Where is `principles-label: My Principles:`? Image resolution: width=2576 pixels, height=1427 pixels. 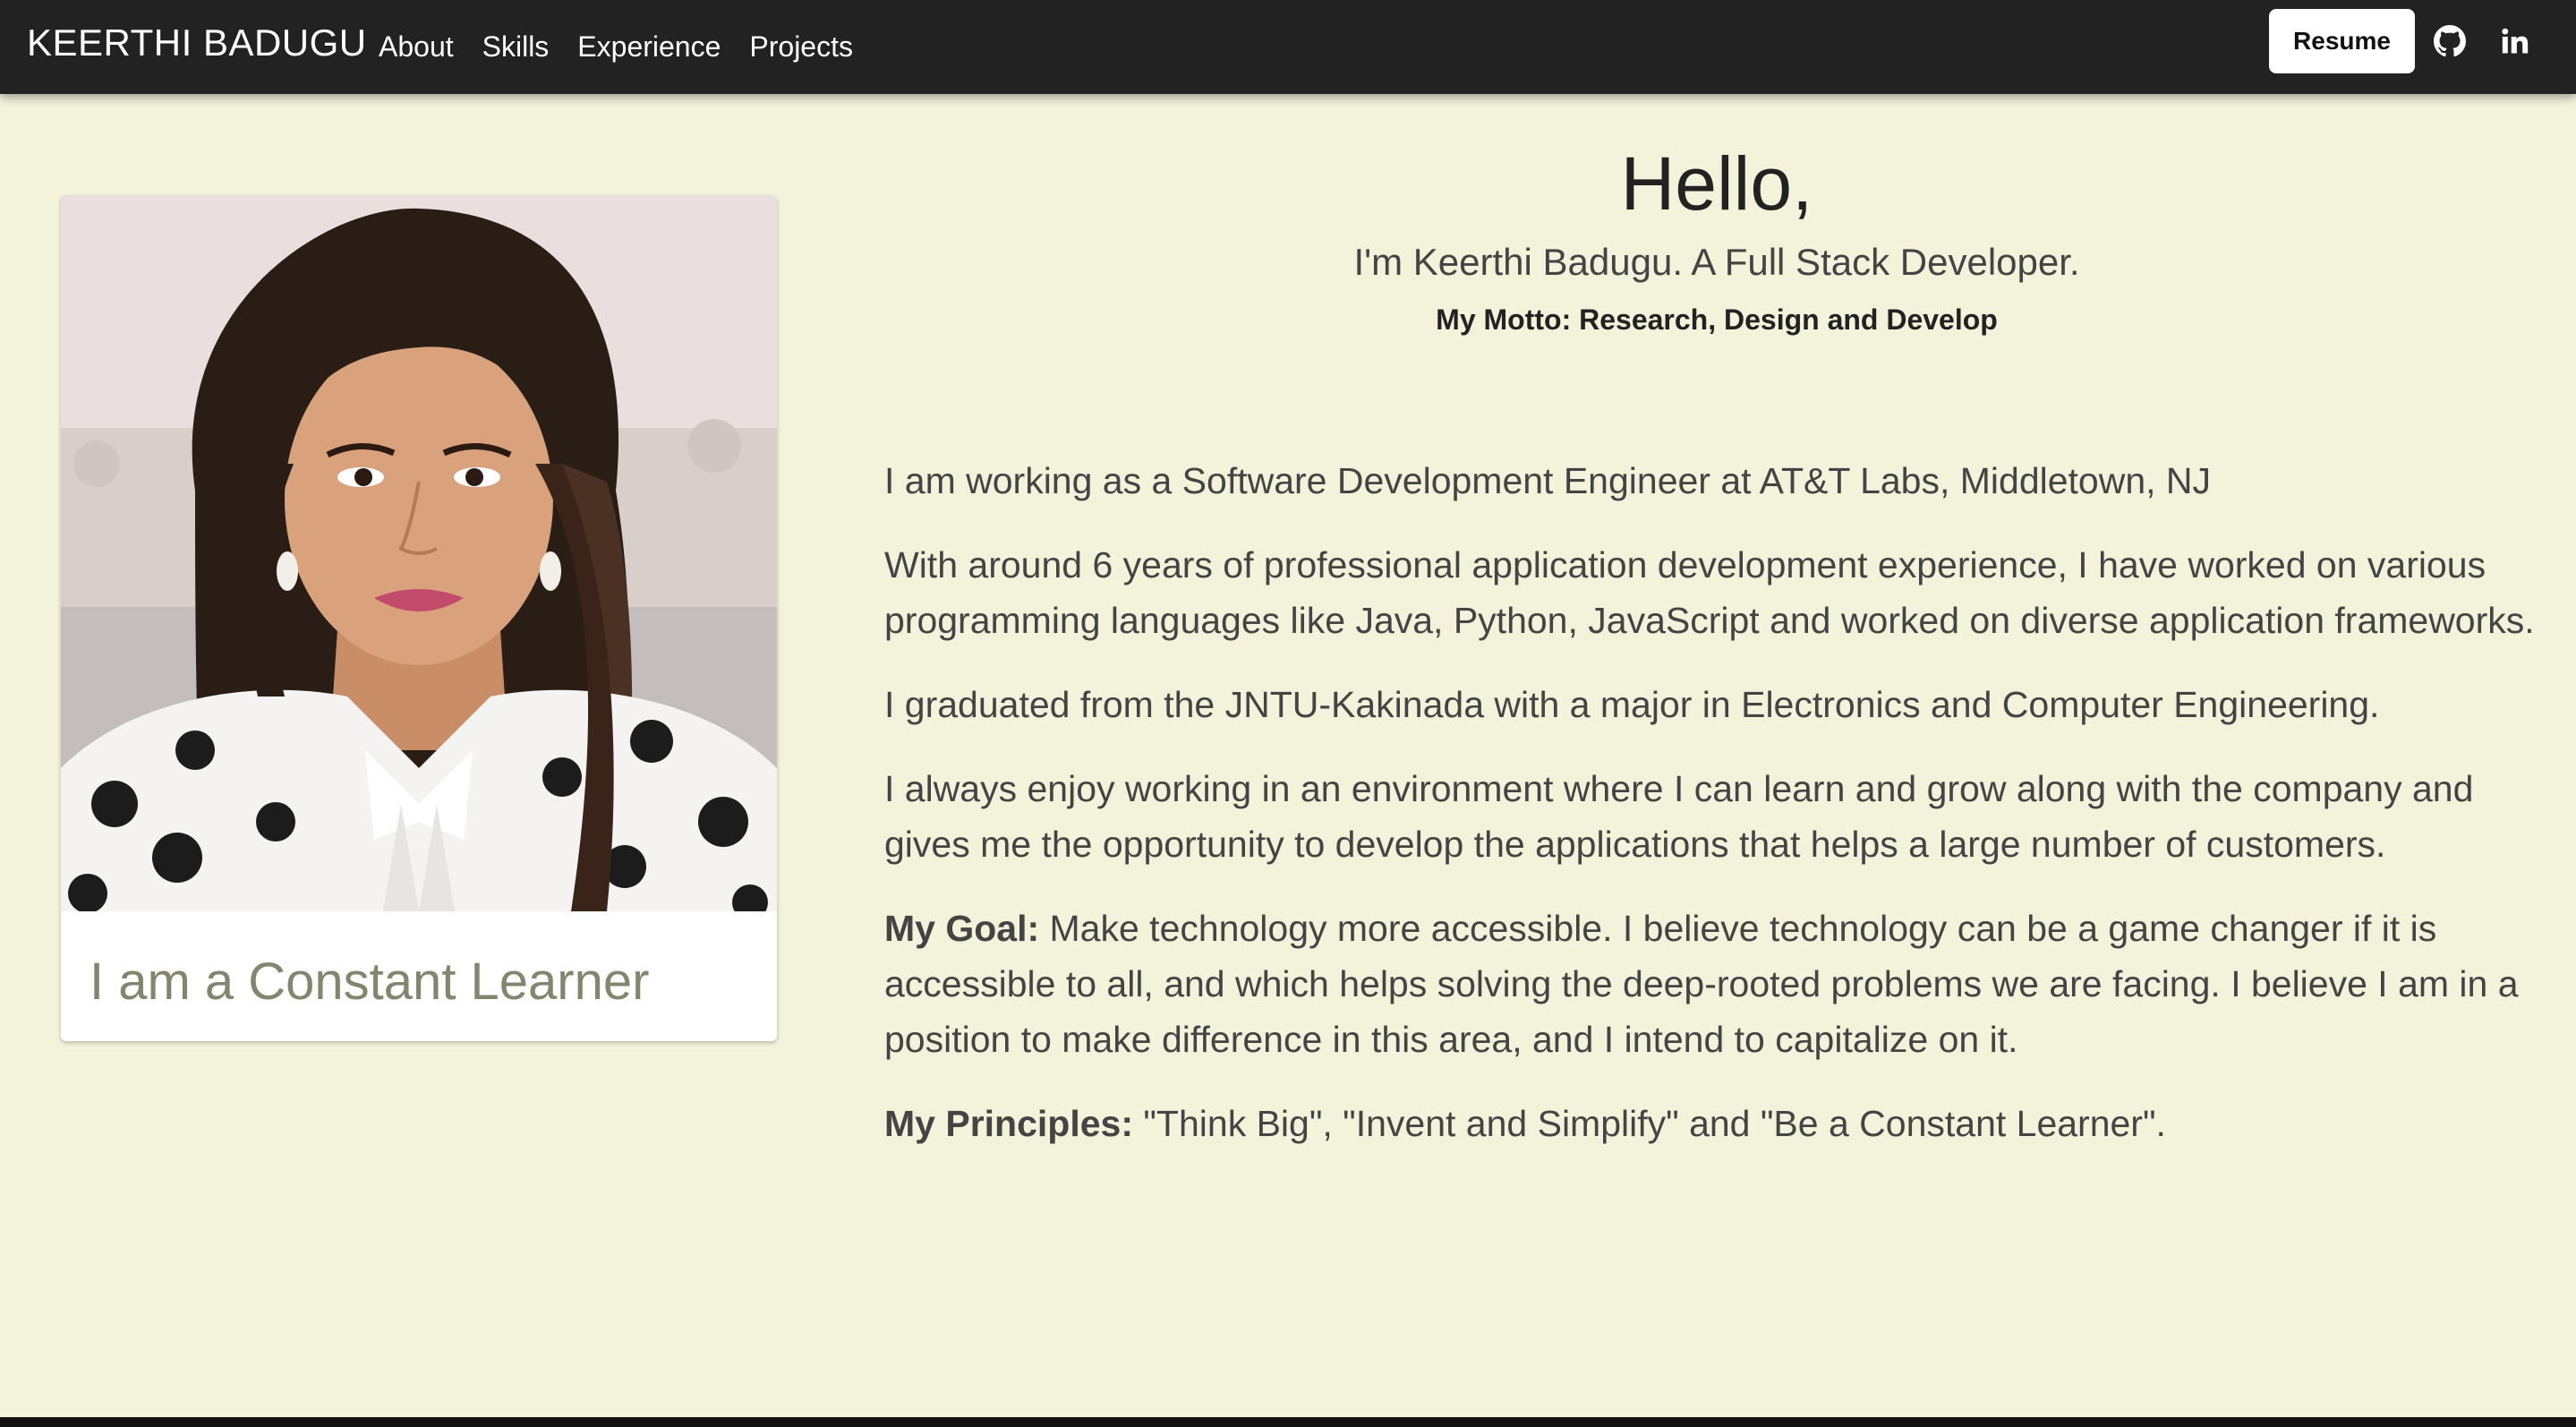
principles-label: My Principles: is located at coordinates (1008, 1124).